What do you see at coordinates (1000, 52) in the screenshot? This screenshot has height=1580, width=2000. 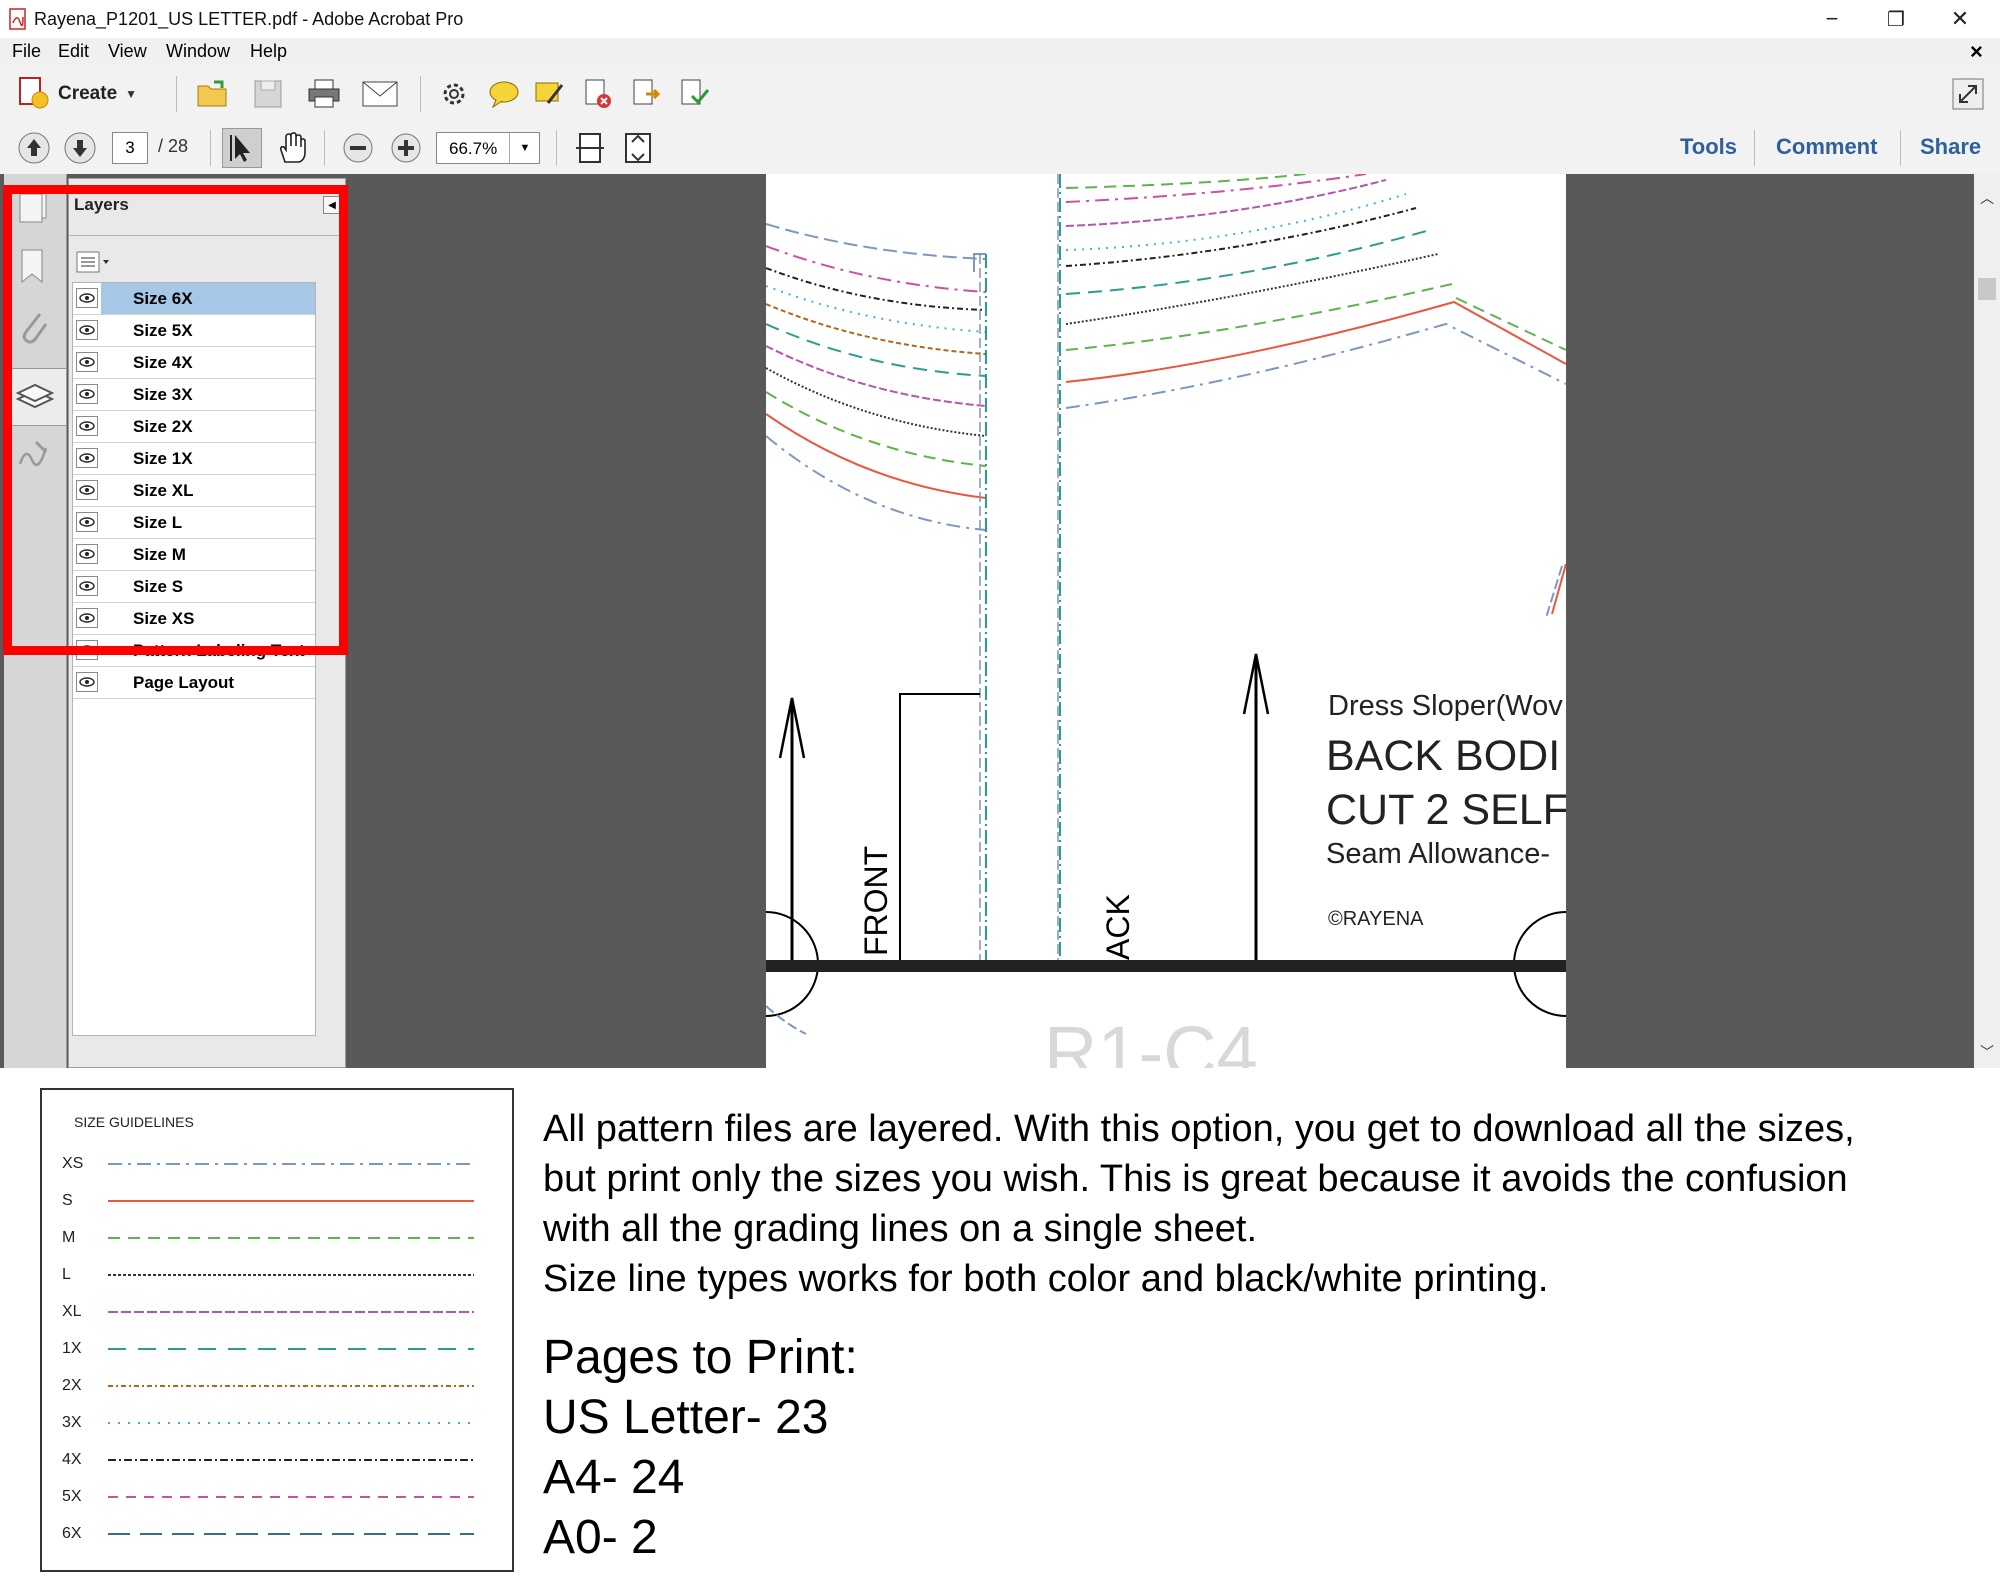 I see `menu-bar: File Edit View Window Help ×` at bounding box center [1000, 52].